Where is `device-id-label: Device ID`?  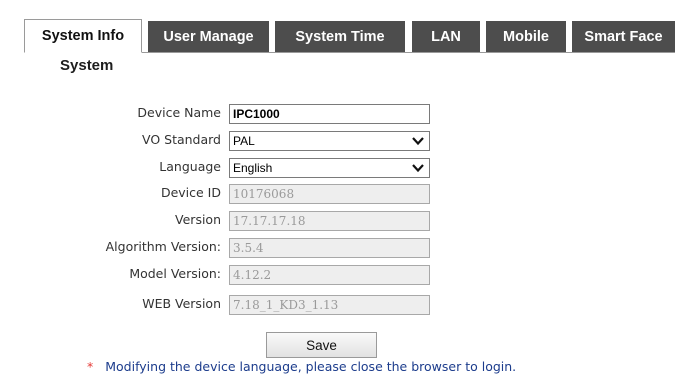
device-id-label: Device ID is located at coordinates (190, 192).